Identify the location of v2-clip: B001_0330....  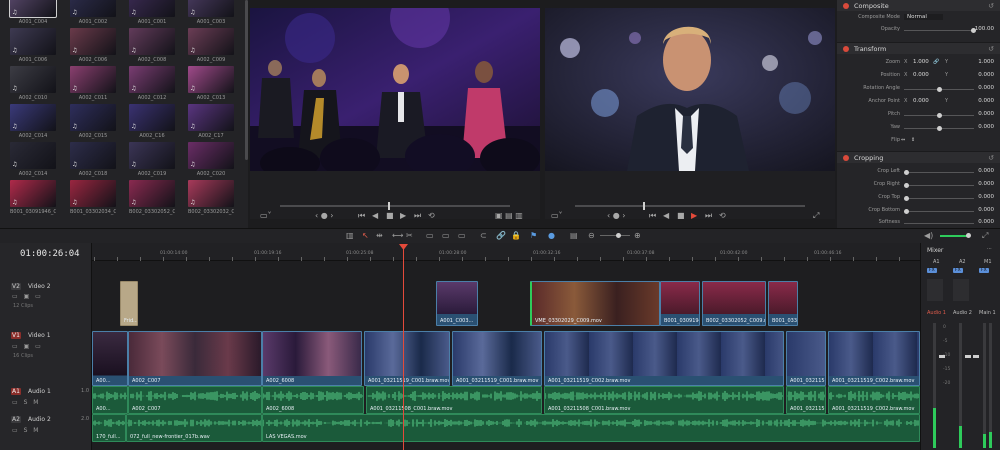
(783, 303).